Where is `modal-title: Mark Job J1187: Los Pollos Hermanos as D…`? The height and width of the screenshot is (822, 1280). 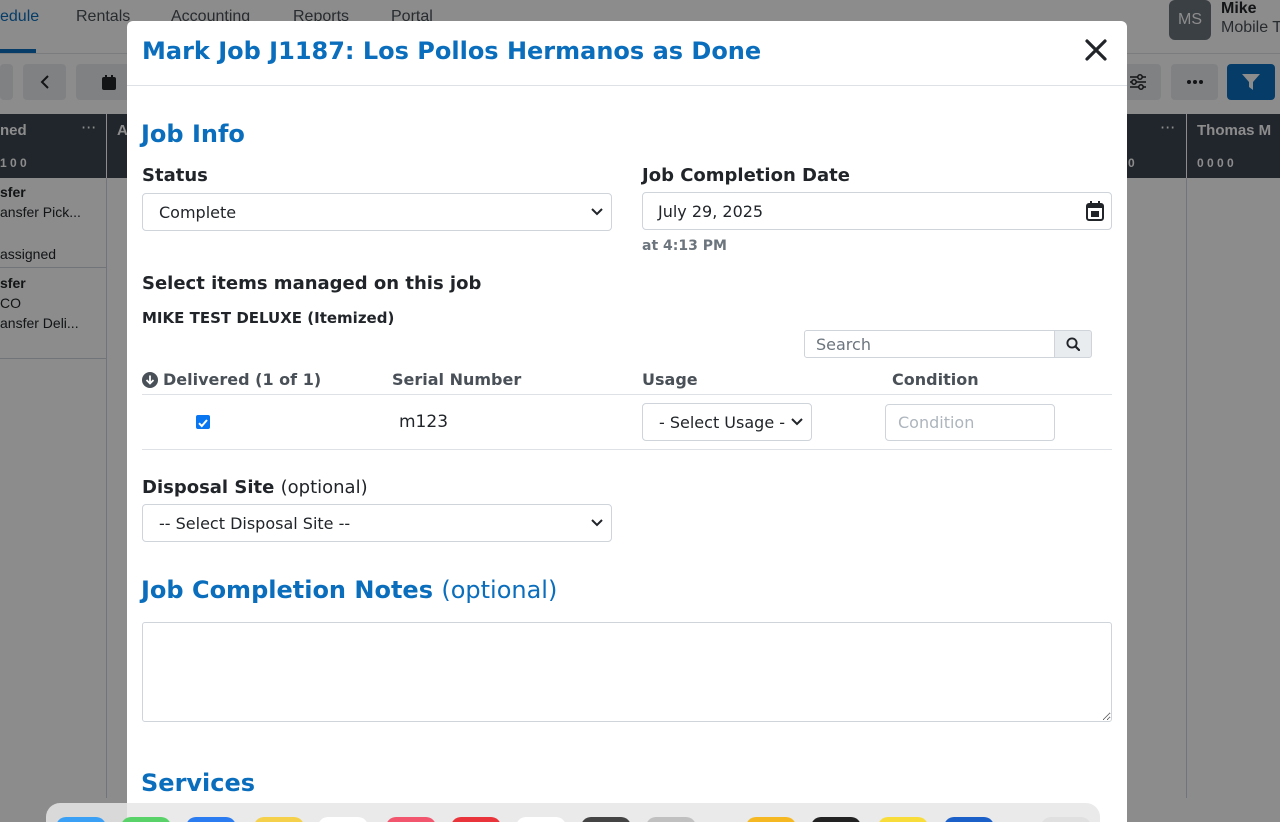 modal-title: Mark Job J1187: Los Pollos Hermanos as D… is located at coordinates (452, 51).